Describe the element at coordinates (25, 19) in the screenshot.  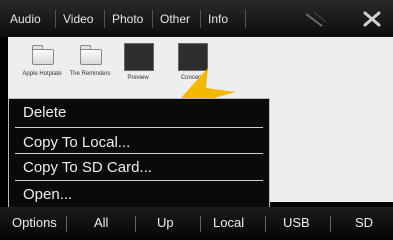
I see `tab-audio: Audio` at that location.